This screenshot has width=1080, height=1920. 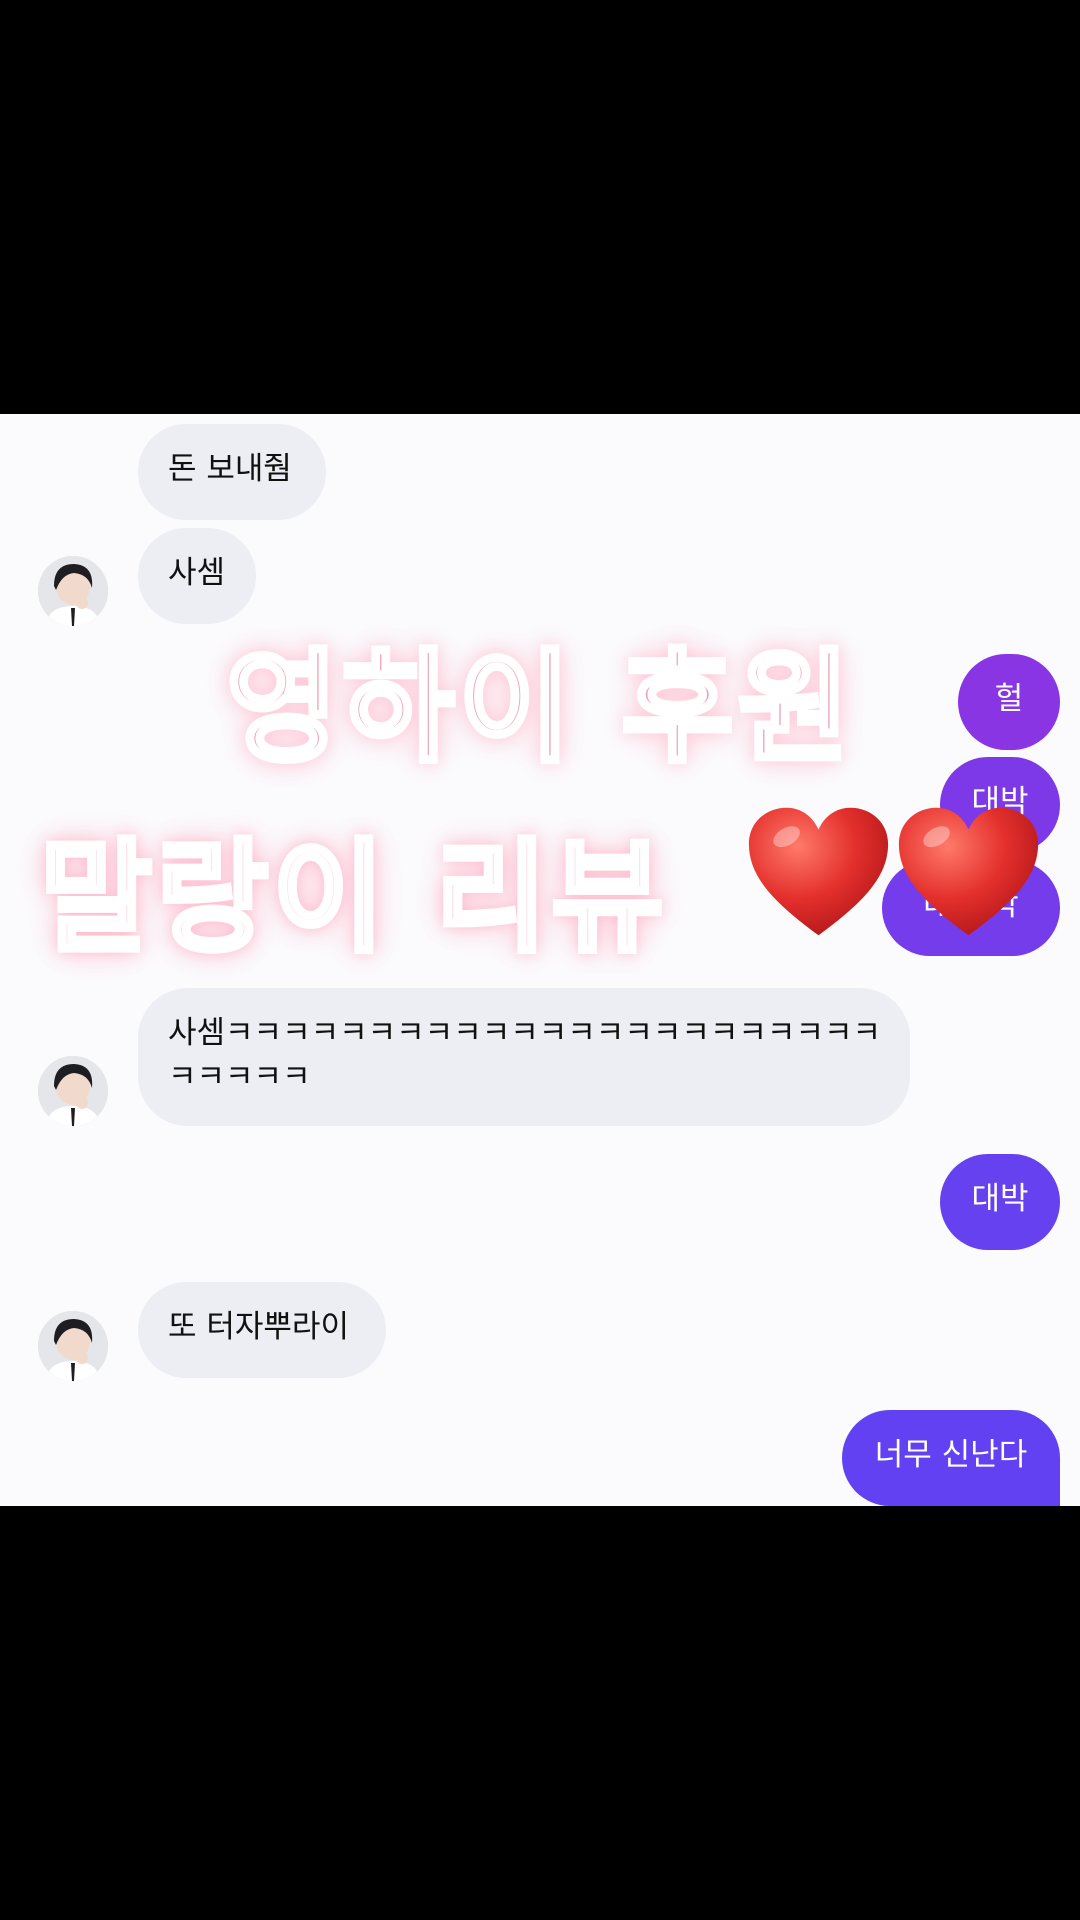 I want to click on outgoing-message: 대박, so click(x=1000, y=1202).